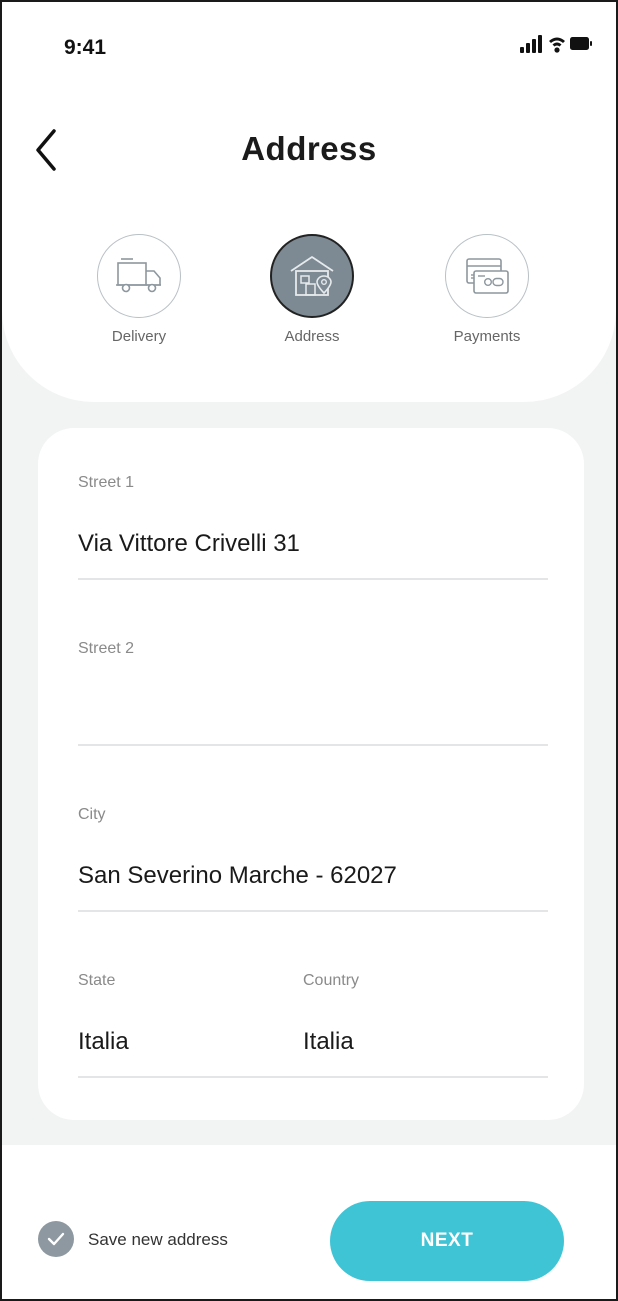 Image resolution: width=618 pixels, height=1301 pixels. What do you see at coordinates (331, 980) in the screenshot?
I see `country-label: Country` at bounding box center [331, 980].